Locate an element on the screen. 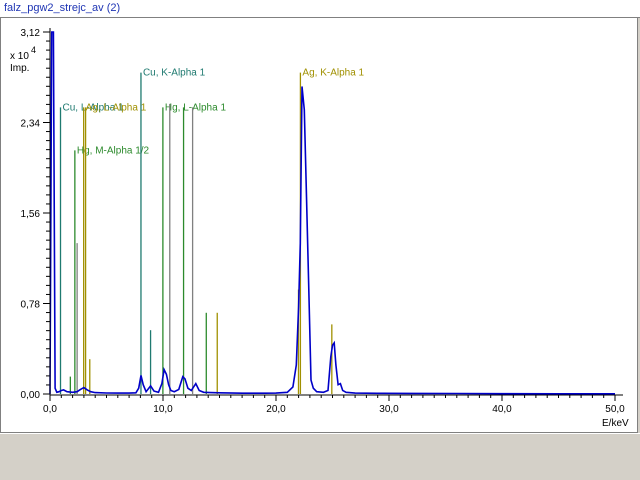 Image resolution: width=640 pixels, height=480 pixels. x-tick-label: 50,0 is located at coordinates (615, 409).